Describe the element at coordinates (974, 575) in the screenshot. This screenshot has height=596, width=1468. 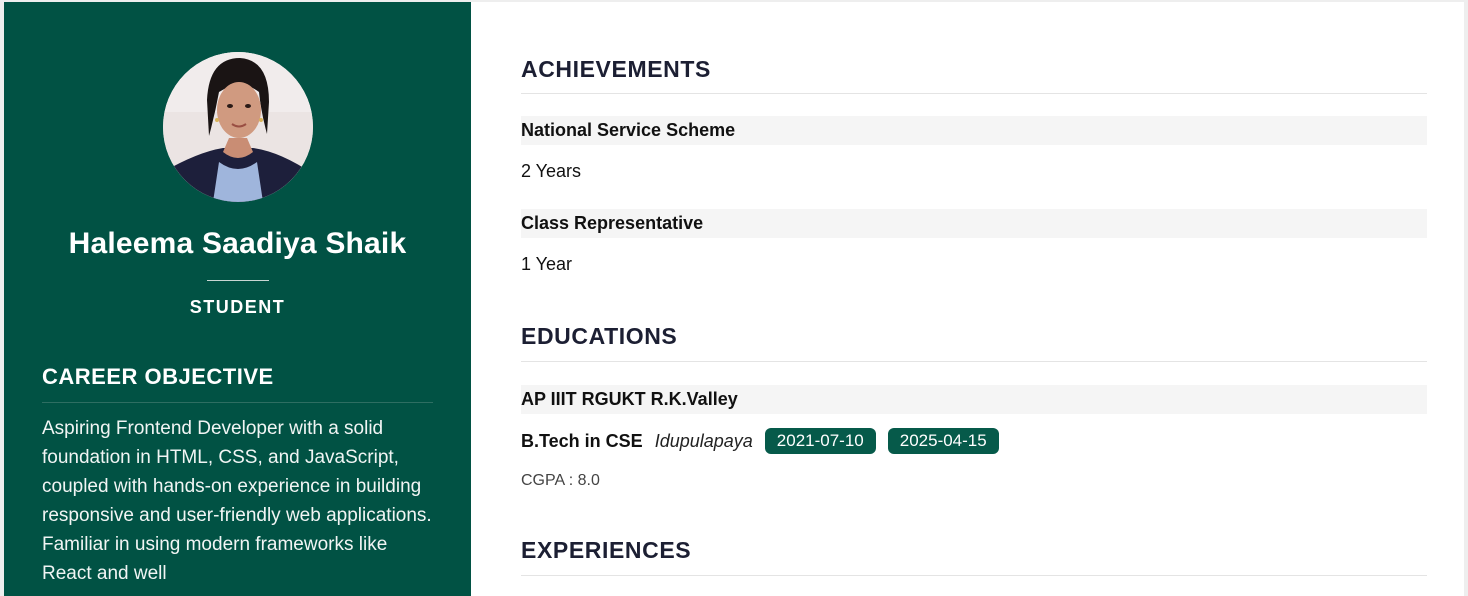
I see `experiences-divider` at that location.